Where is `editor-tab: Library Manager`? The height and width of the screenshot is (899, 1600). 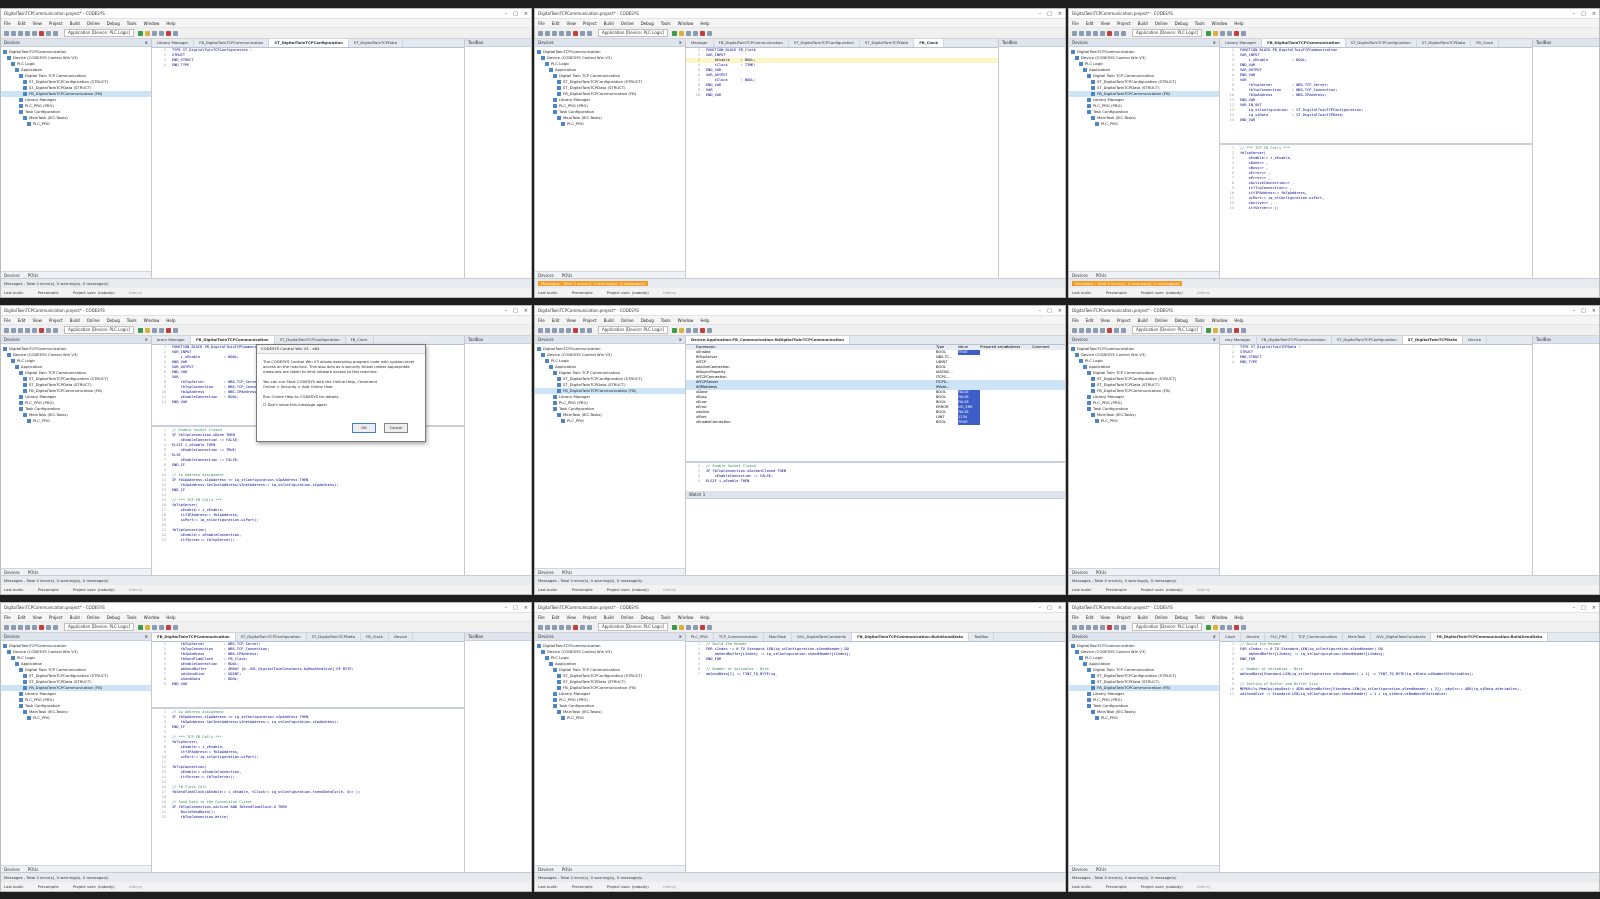 editor-tab: Library Manager is located at coordinates (173, 43).